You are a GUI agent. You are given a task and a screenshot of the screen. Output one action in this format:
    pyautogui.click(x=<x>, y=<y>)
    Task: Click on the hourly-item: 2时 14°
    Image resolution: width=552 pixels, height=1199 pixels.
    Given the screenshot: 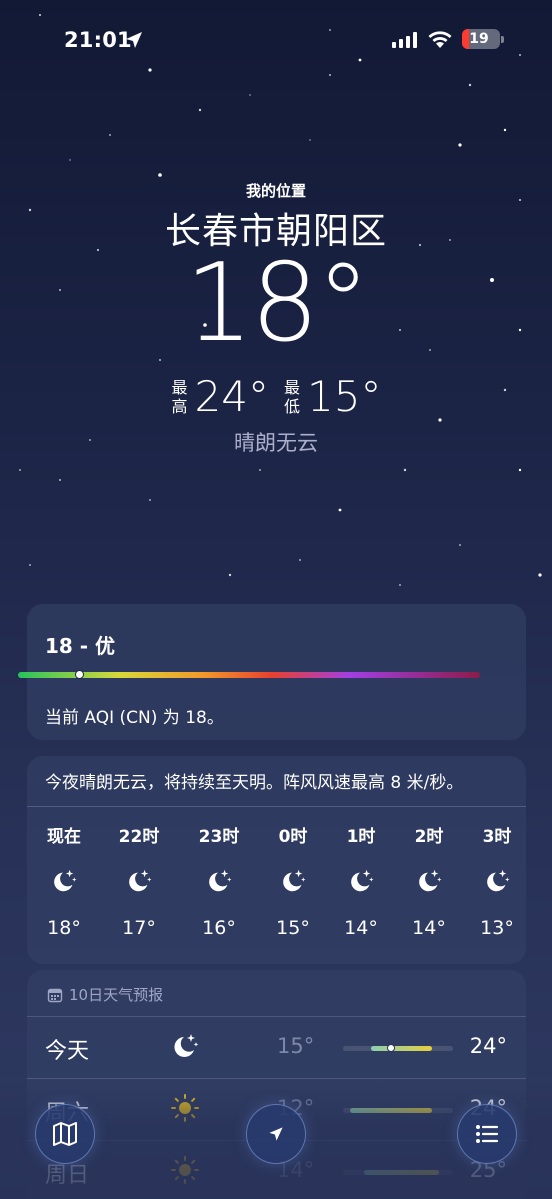 What is the action you would take?
    pyautogui.click(x=429, y=880)
    